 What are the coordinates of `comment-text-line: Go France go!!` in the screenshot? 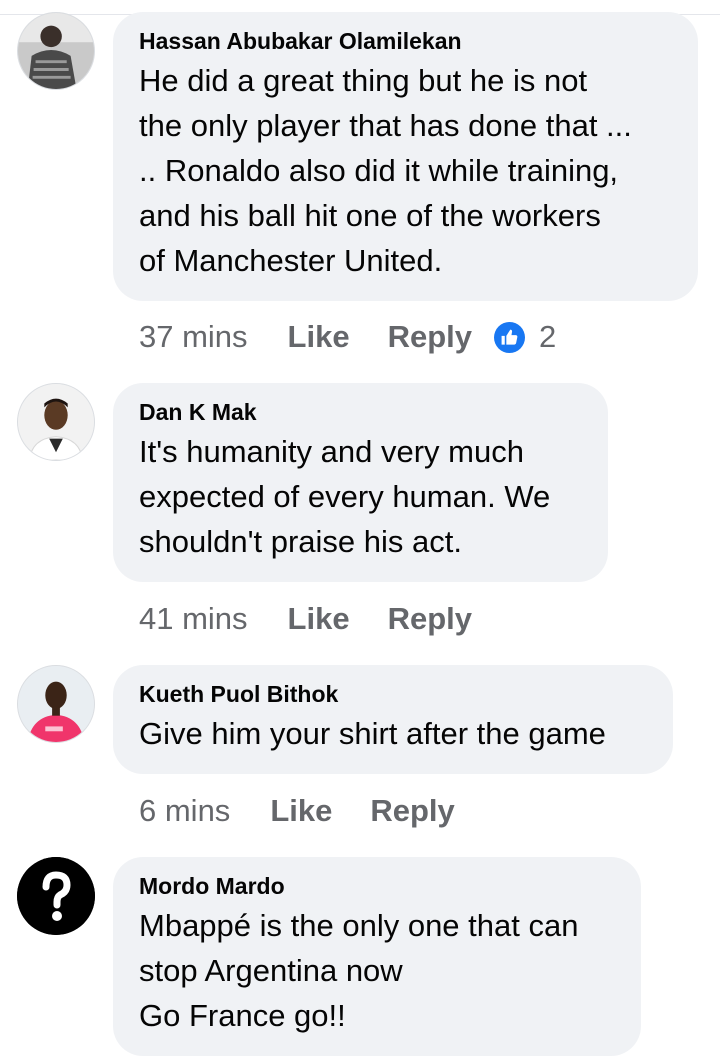 It's located at (242, 1015).